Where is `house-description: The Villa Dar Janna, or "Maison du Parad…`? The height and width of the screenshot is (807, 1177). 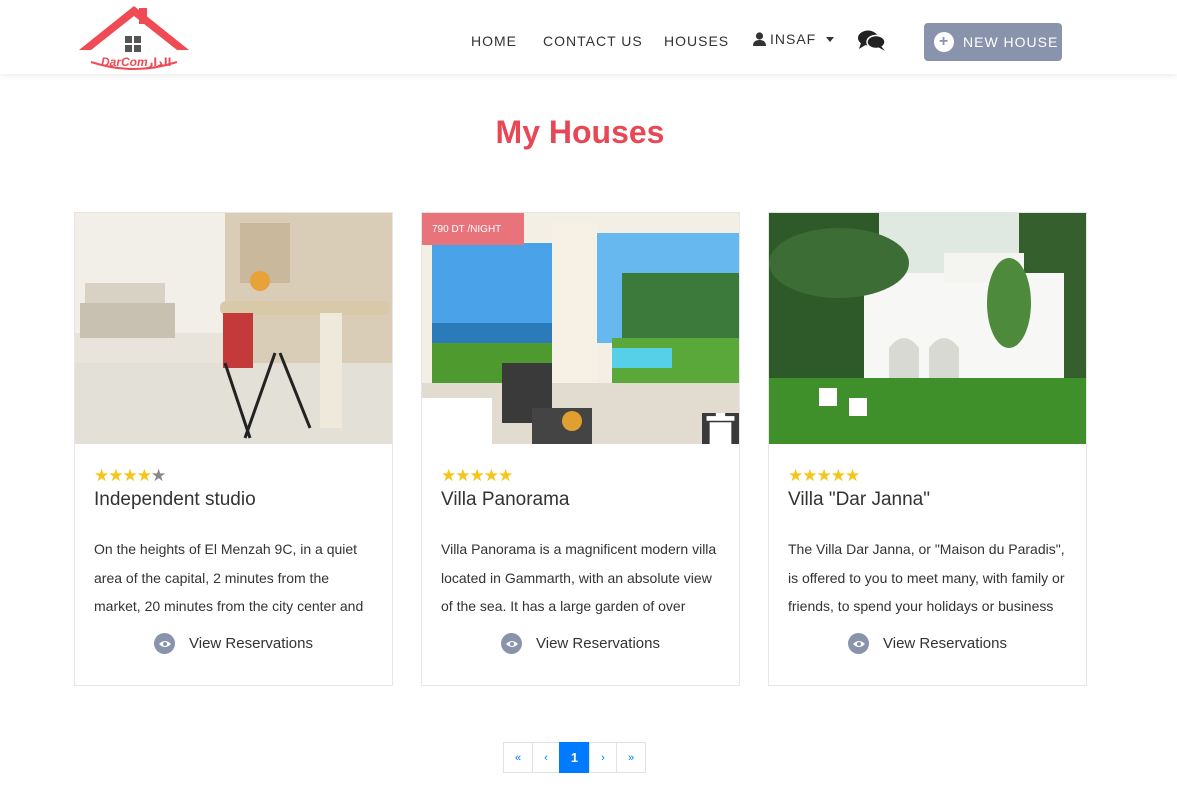 house-description: The Villa Dar Janna, or "Maison du Parad… is located at coordinates (926, 577).